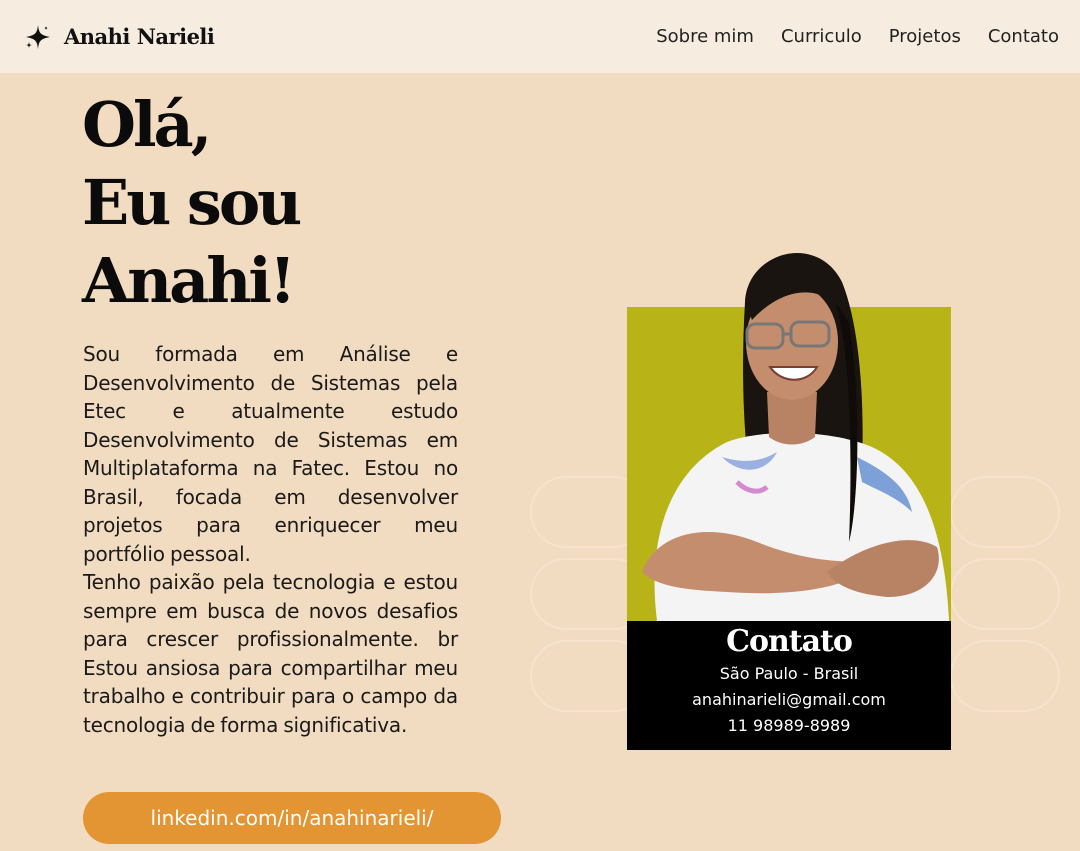 The image size is (1080, 851). I want to click on contact-phone: 11 98989-8989, so click(789, 726).